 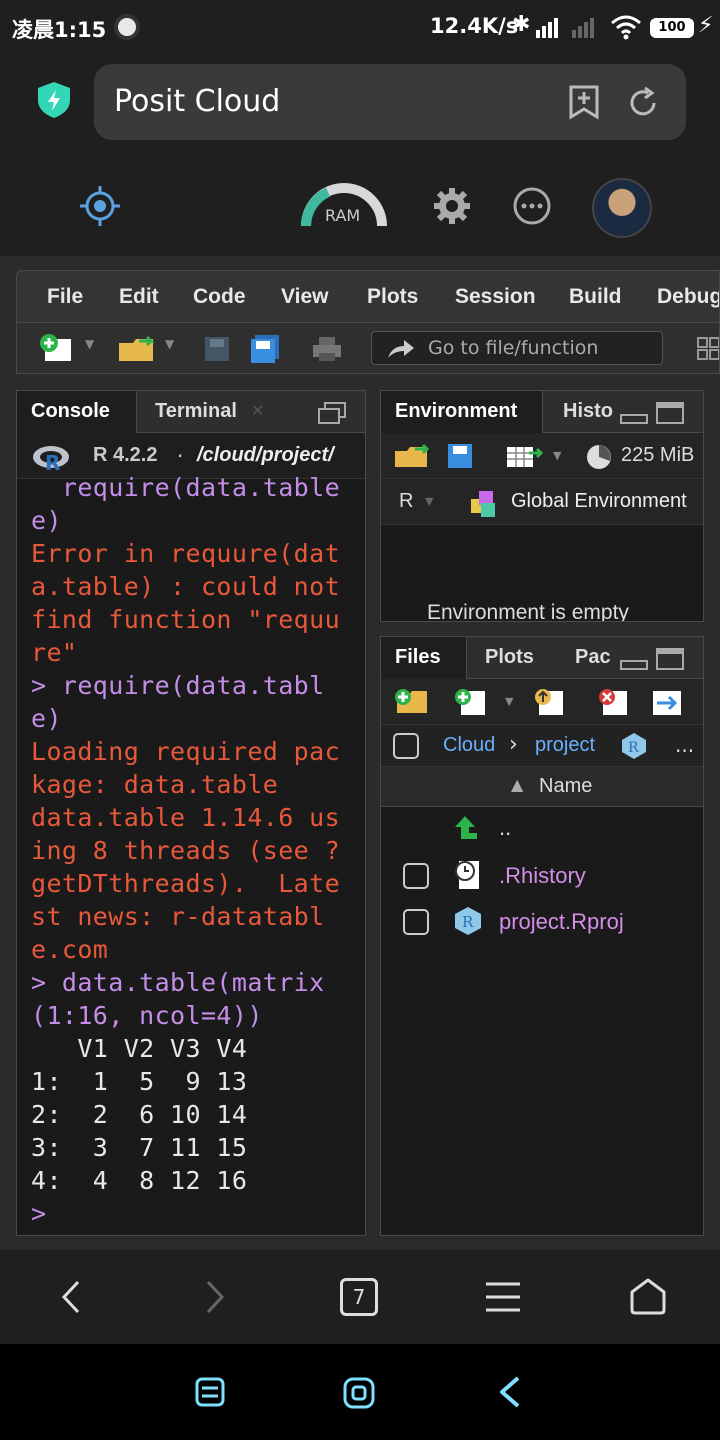 What do you see at coordinates (54, 100) in the screenshot?
I see `shield-icon` at bounding box center [54, 100].